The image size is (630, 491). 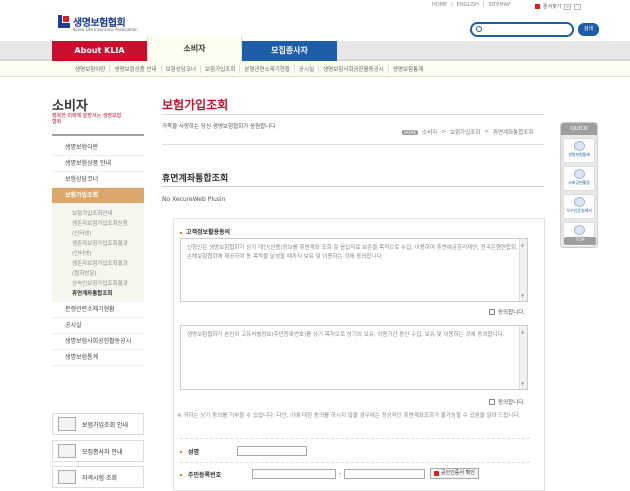 What do you see at coordinates (454, 473) in the screenshot?
I see `cert-check-button: 공인인증서 확인` at bounding box center [454, 473].